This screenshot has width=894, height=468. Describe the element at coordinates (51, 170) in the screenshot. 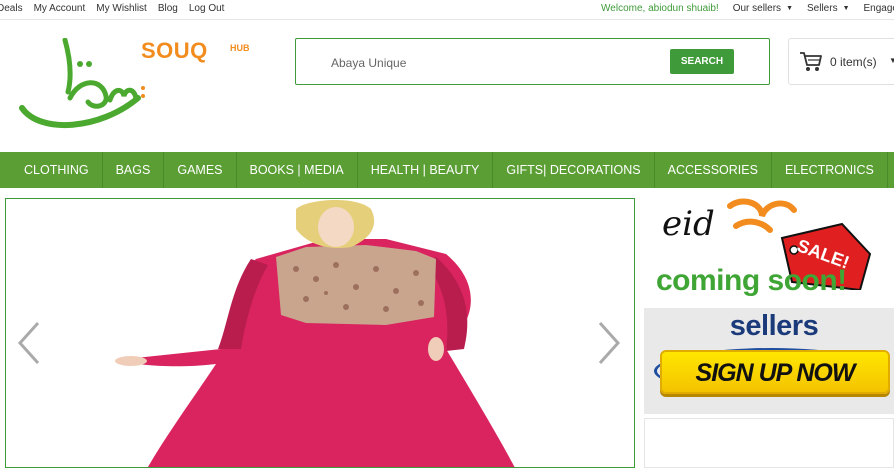

I see `nav-item-clothing: CLOTHING` at that location.